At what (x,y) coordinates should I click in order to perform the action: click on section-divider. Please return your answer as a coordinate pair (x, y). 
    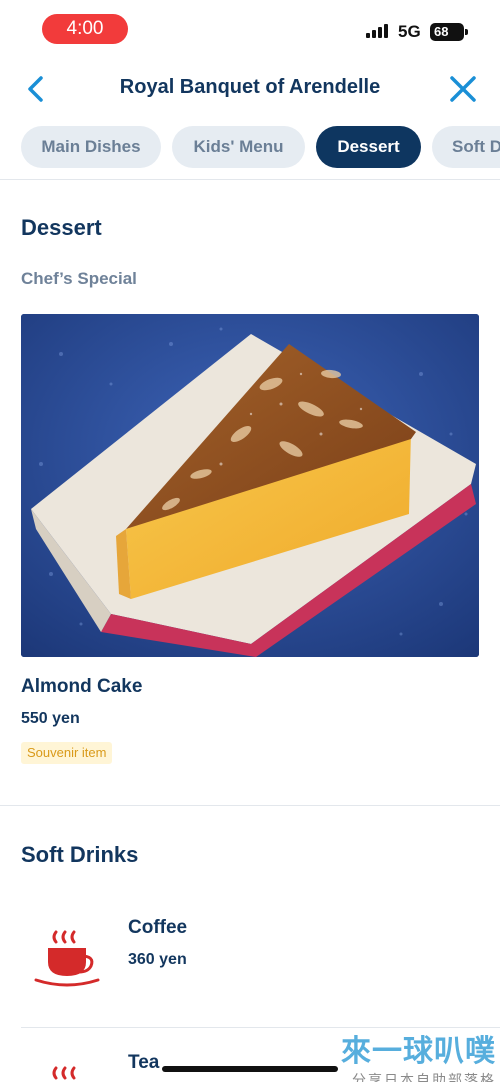
    Looking at the image, I should click on (250, 805).